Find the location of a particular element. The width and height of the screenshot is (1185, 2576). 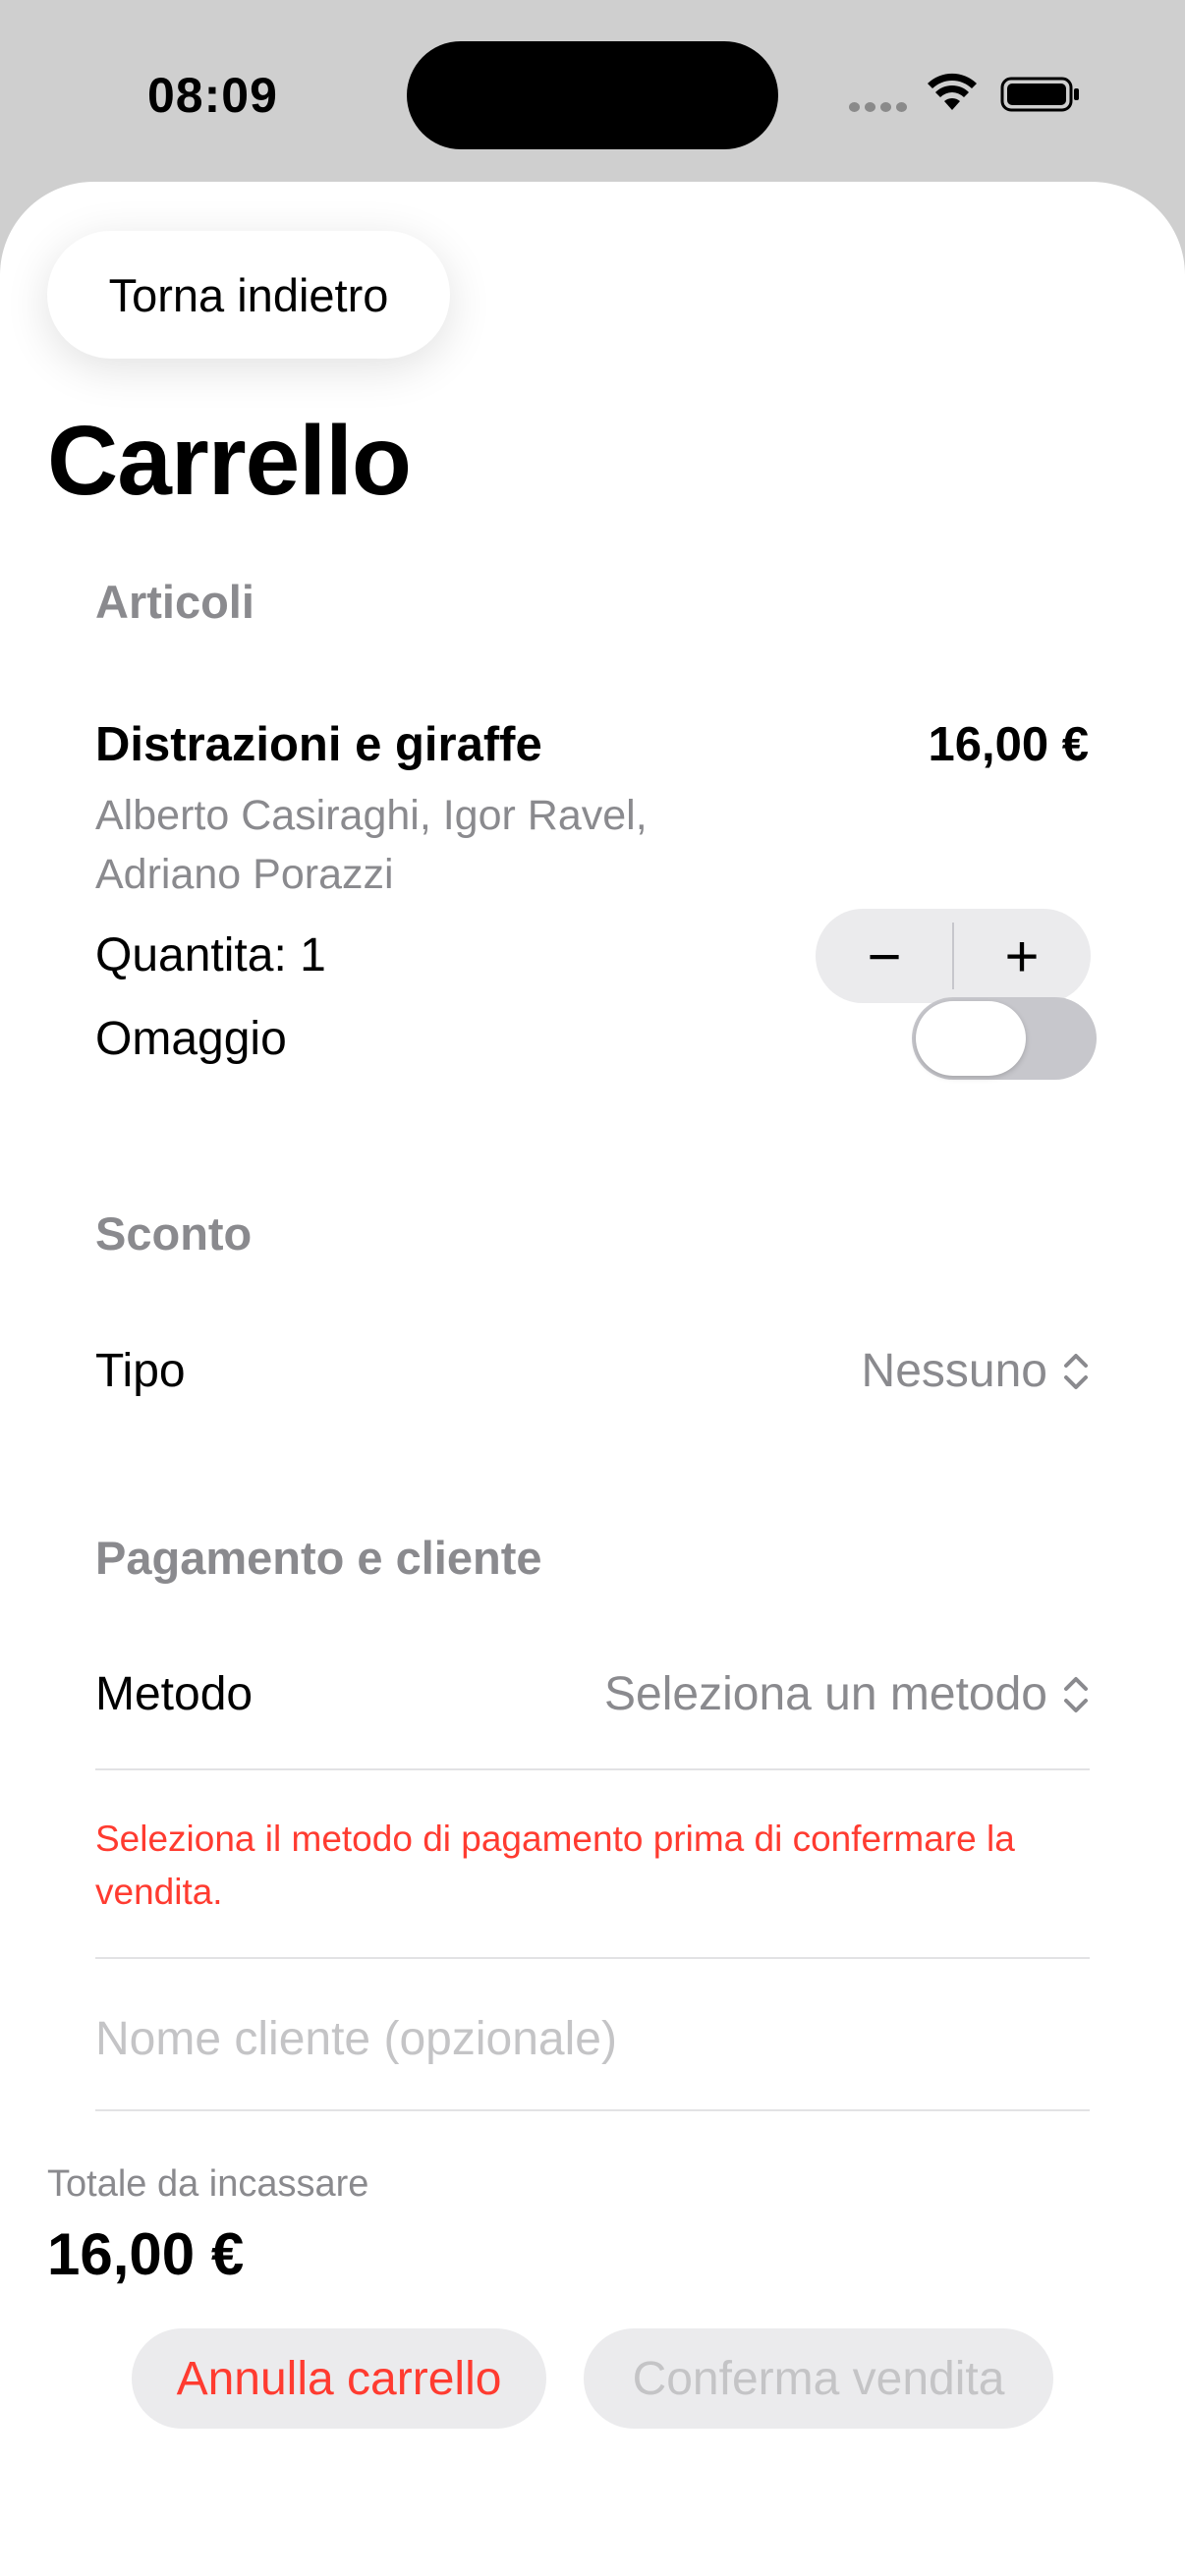

discount-type-label: Tipo is located at coordinates (140, 1371).